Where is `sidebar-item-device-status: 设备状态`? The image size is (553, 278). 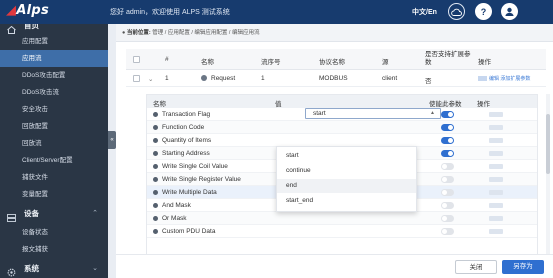 sidebar-item-device-status: 设备状态 is located at coordinates (54, 232).